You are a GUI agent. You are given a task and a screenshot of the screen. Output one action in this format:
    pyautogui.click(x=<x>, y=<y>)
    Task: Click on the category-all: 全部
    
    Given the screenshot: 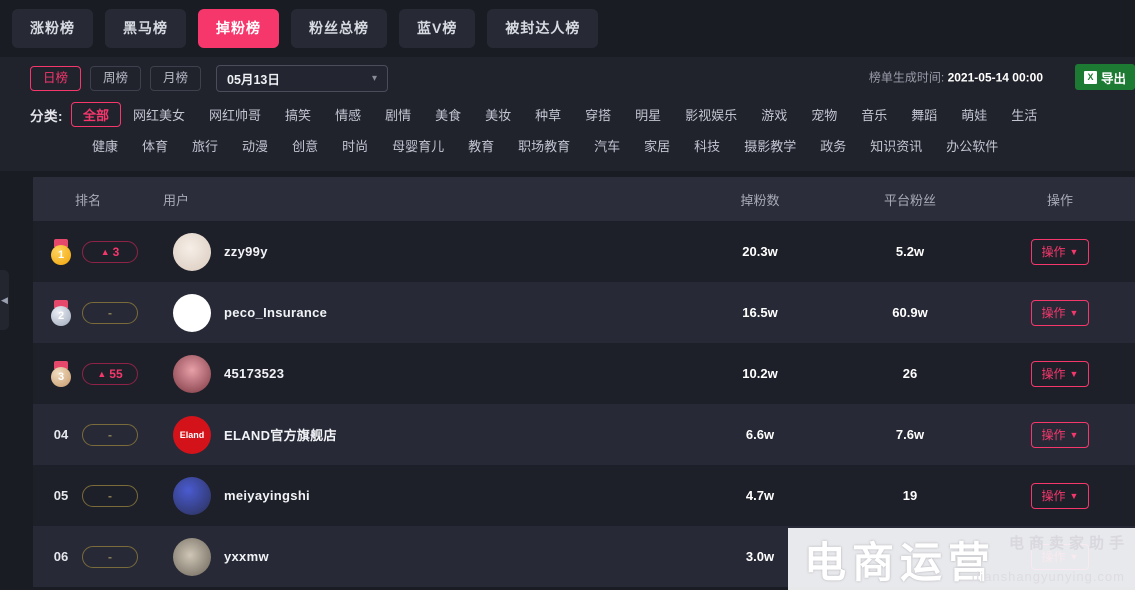 What is the action you would take?
    pyautogui.click(x=96, y=114)
    